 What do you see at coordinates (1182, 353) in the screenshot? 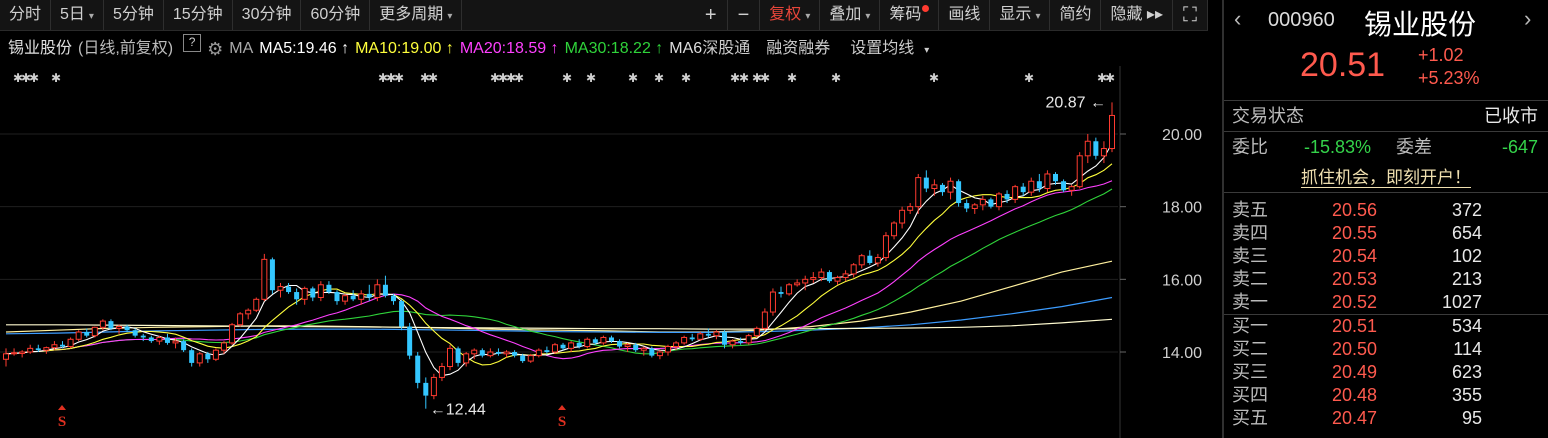
I see `y-tick-label: 14.00` at bounding box center [1182, 353].